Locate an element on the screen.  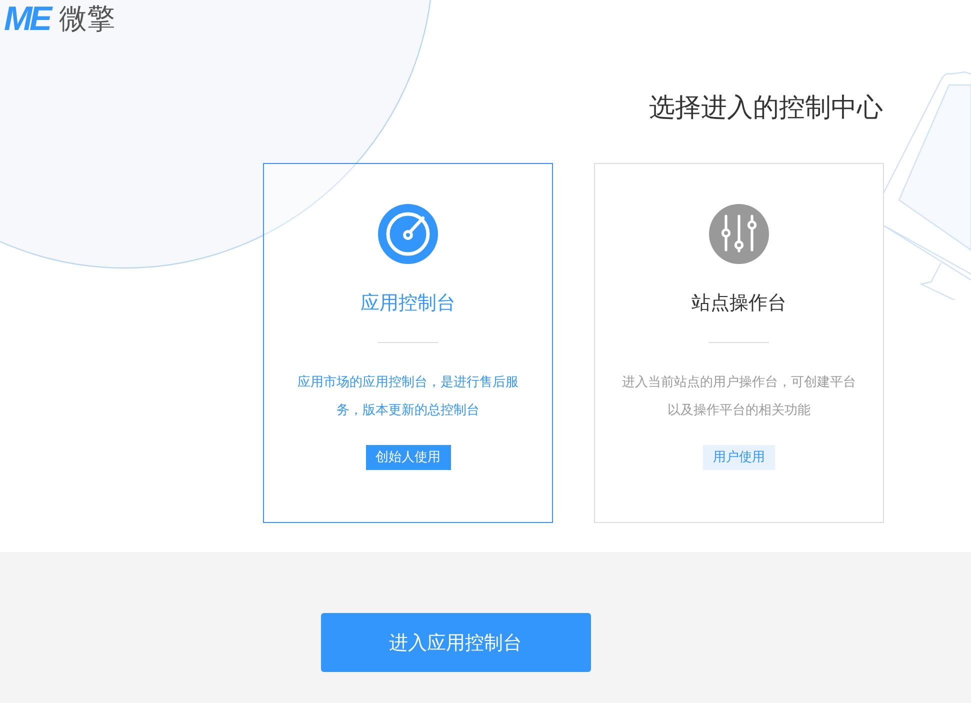
role-tag: 用户使用 is located at coordinates (739, 457).